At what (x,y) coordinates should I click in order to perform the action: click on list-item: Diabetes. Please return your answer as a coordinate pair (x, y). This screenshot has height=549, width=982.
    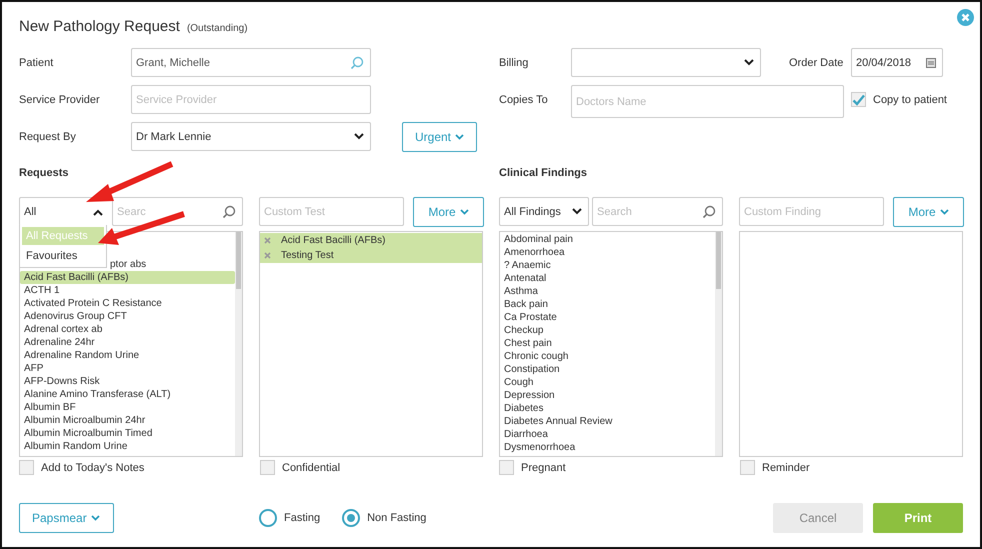
    Looking at the image, I should click on (607, 408).